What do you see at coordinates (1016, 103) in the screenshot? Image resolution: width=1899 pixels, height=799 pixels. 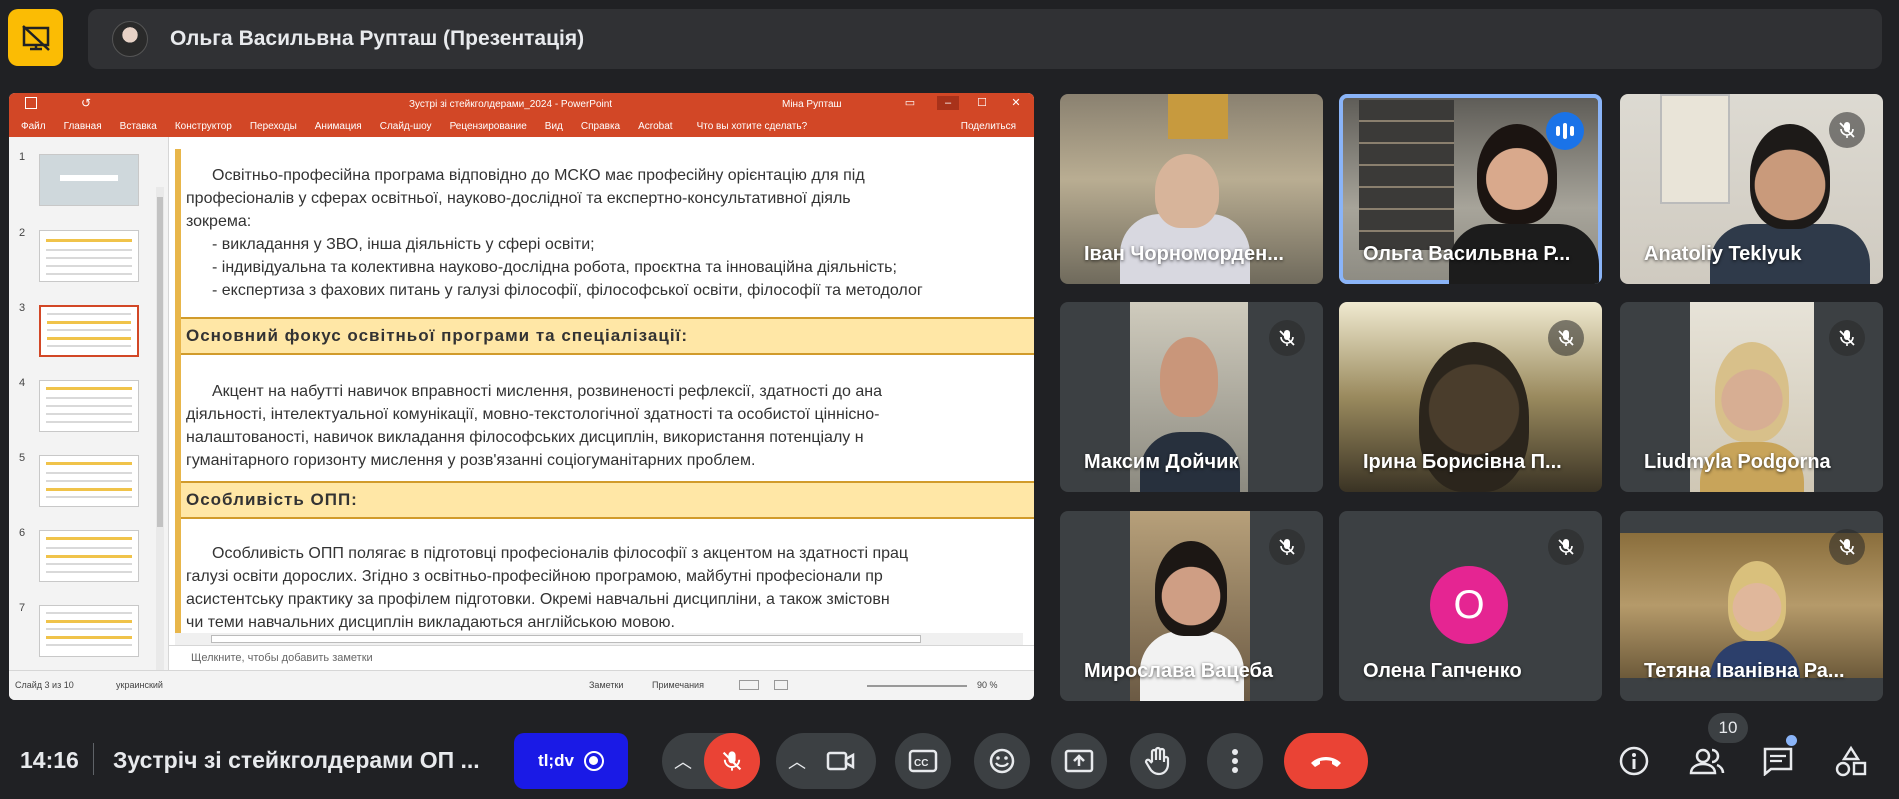 I see `close-icon: ✕` at bounding box center [1016, 103].